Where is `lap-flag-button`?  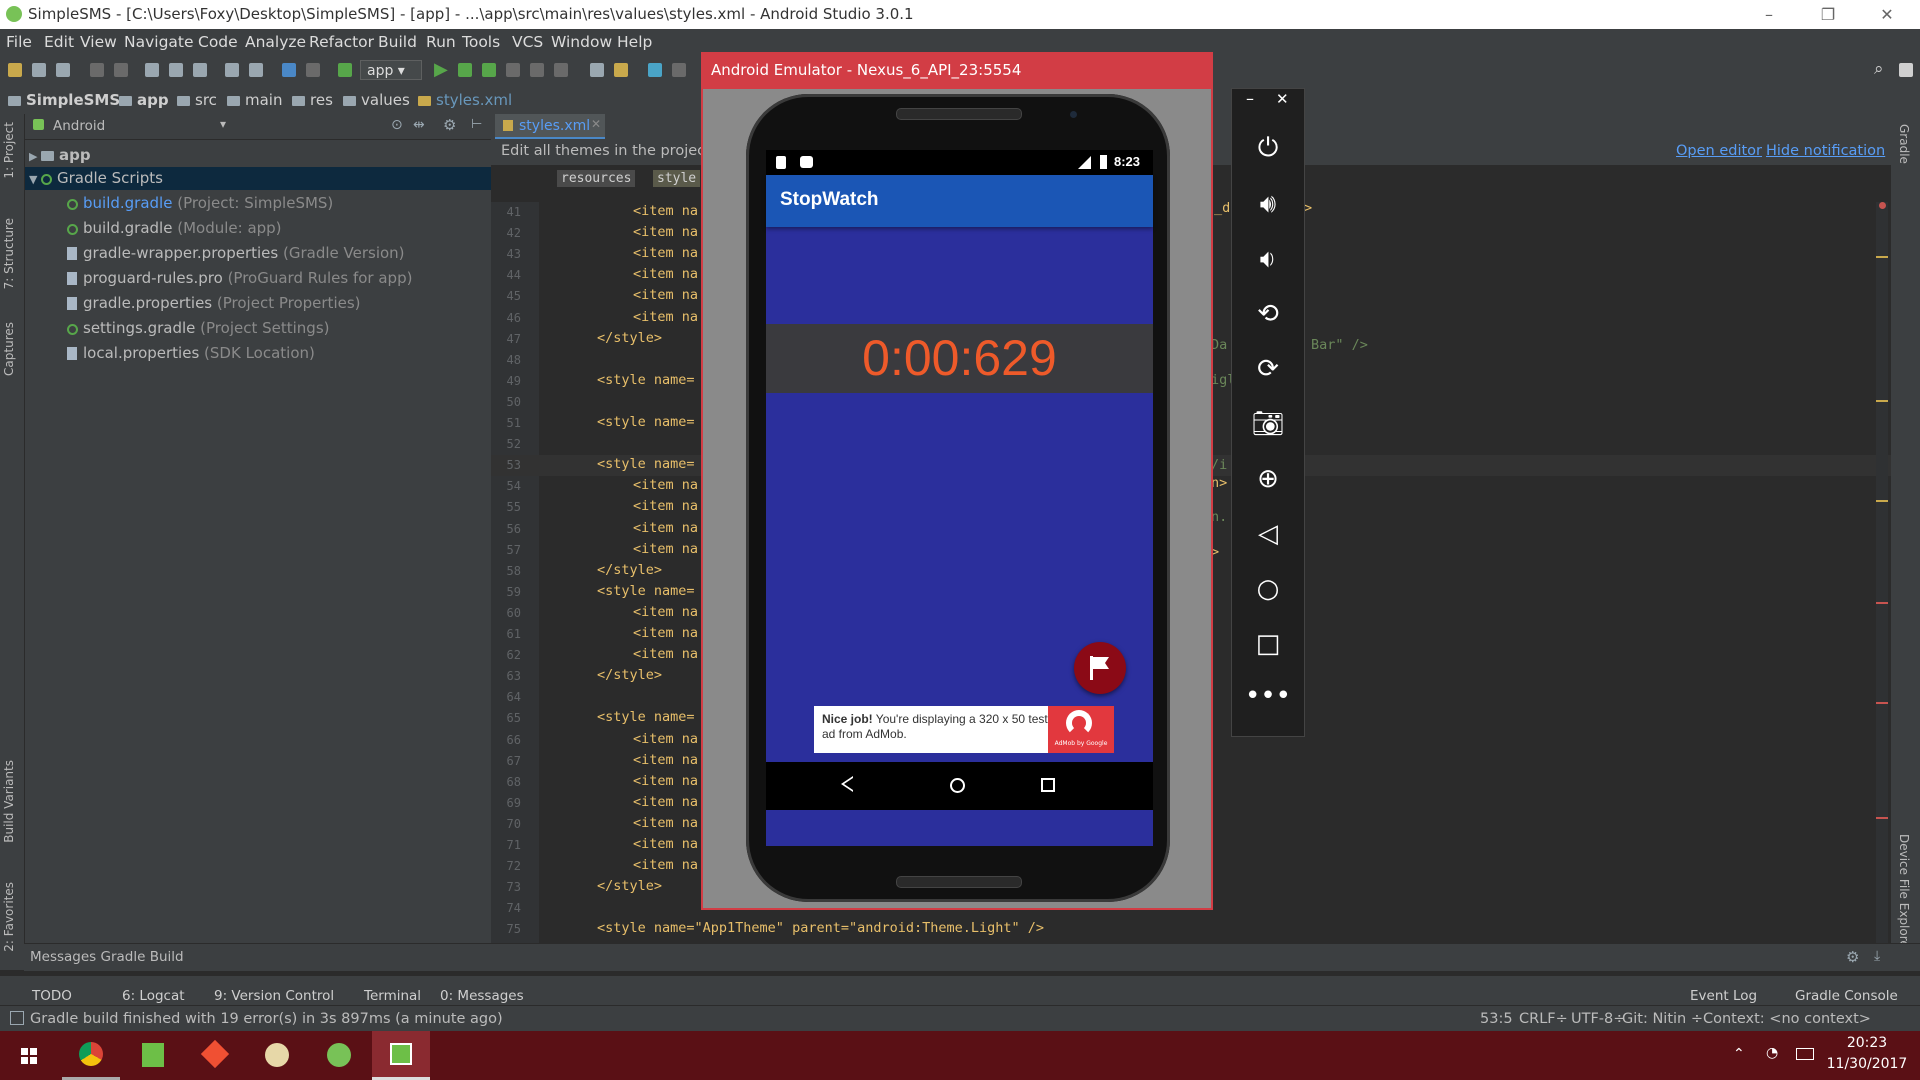 lap-flag-button is located at coordinates (1100, 668).